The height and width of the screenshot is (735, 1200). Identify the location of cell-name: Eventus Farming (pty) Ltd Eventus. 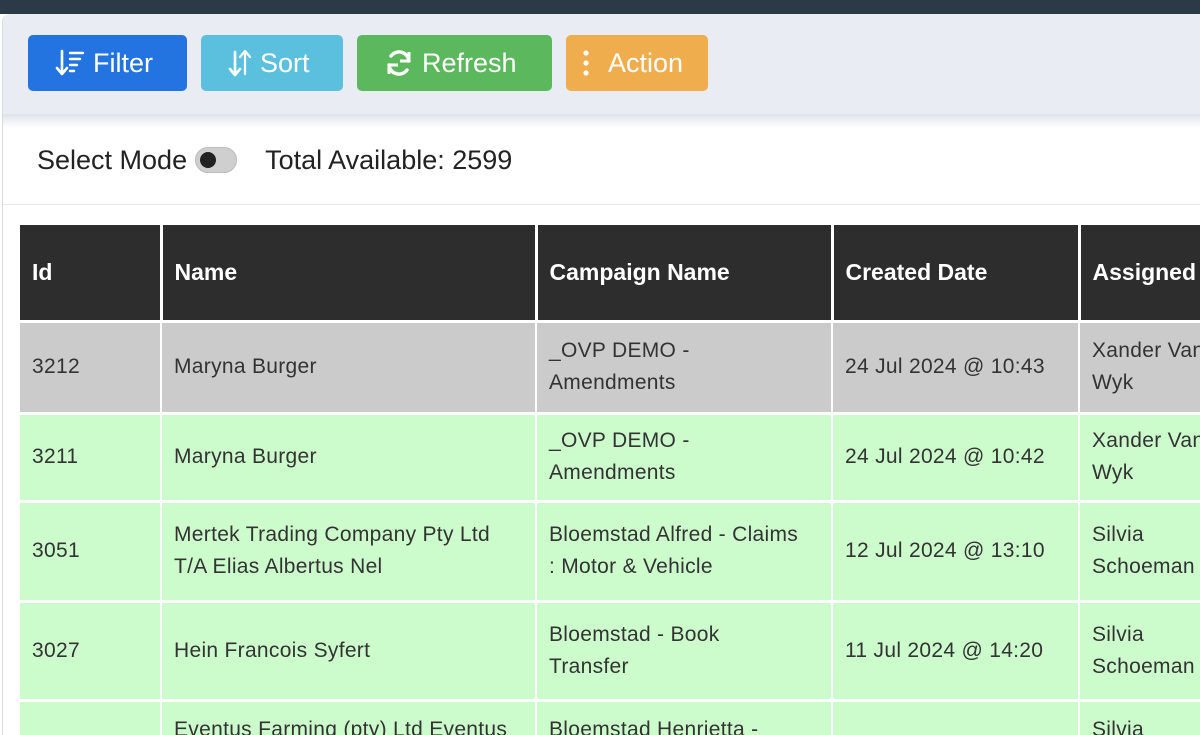
(349, 716).